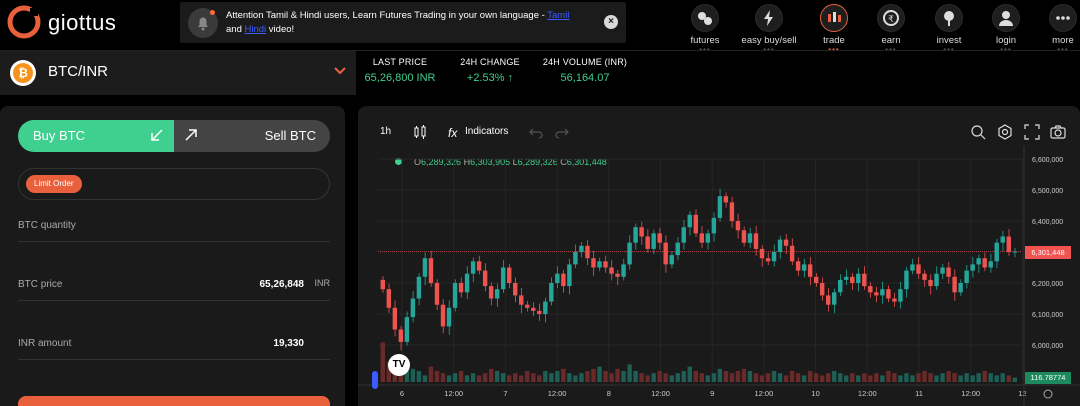 The width and height of the screenshot is (1080, 406). Describe the element at coordinates (174, 184) in the screenshot. I see `order-type-selector: Limit Order` at that location.